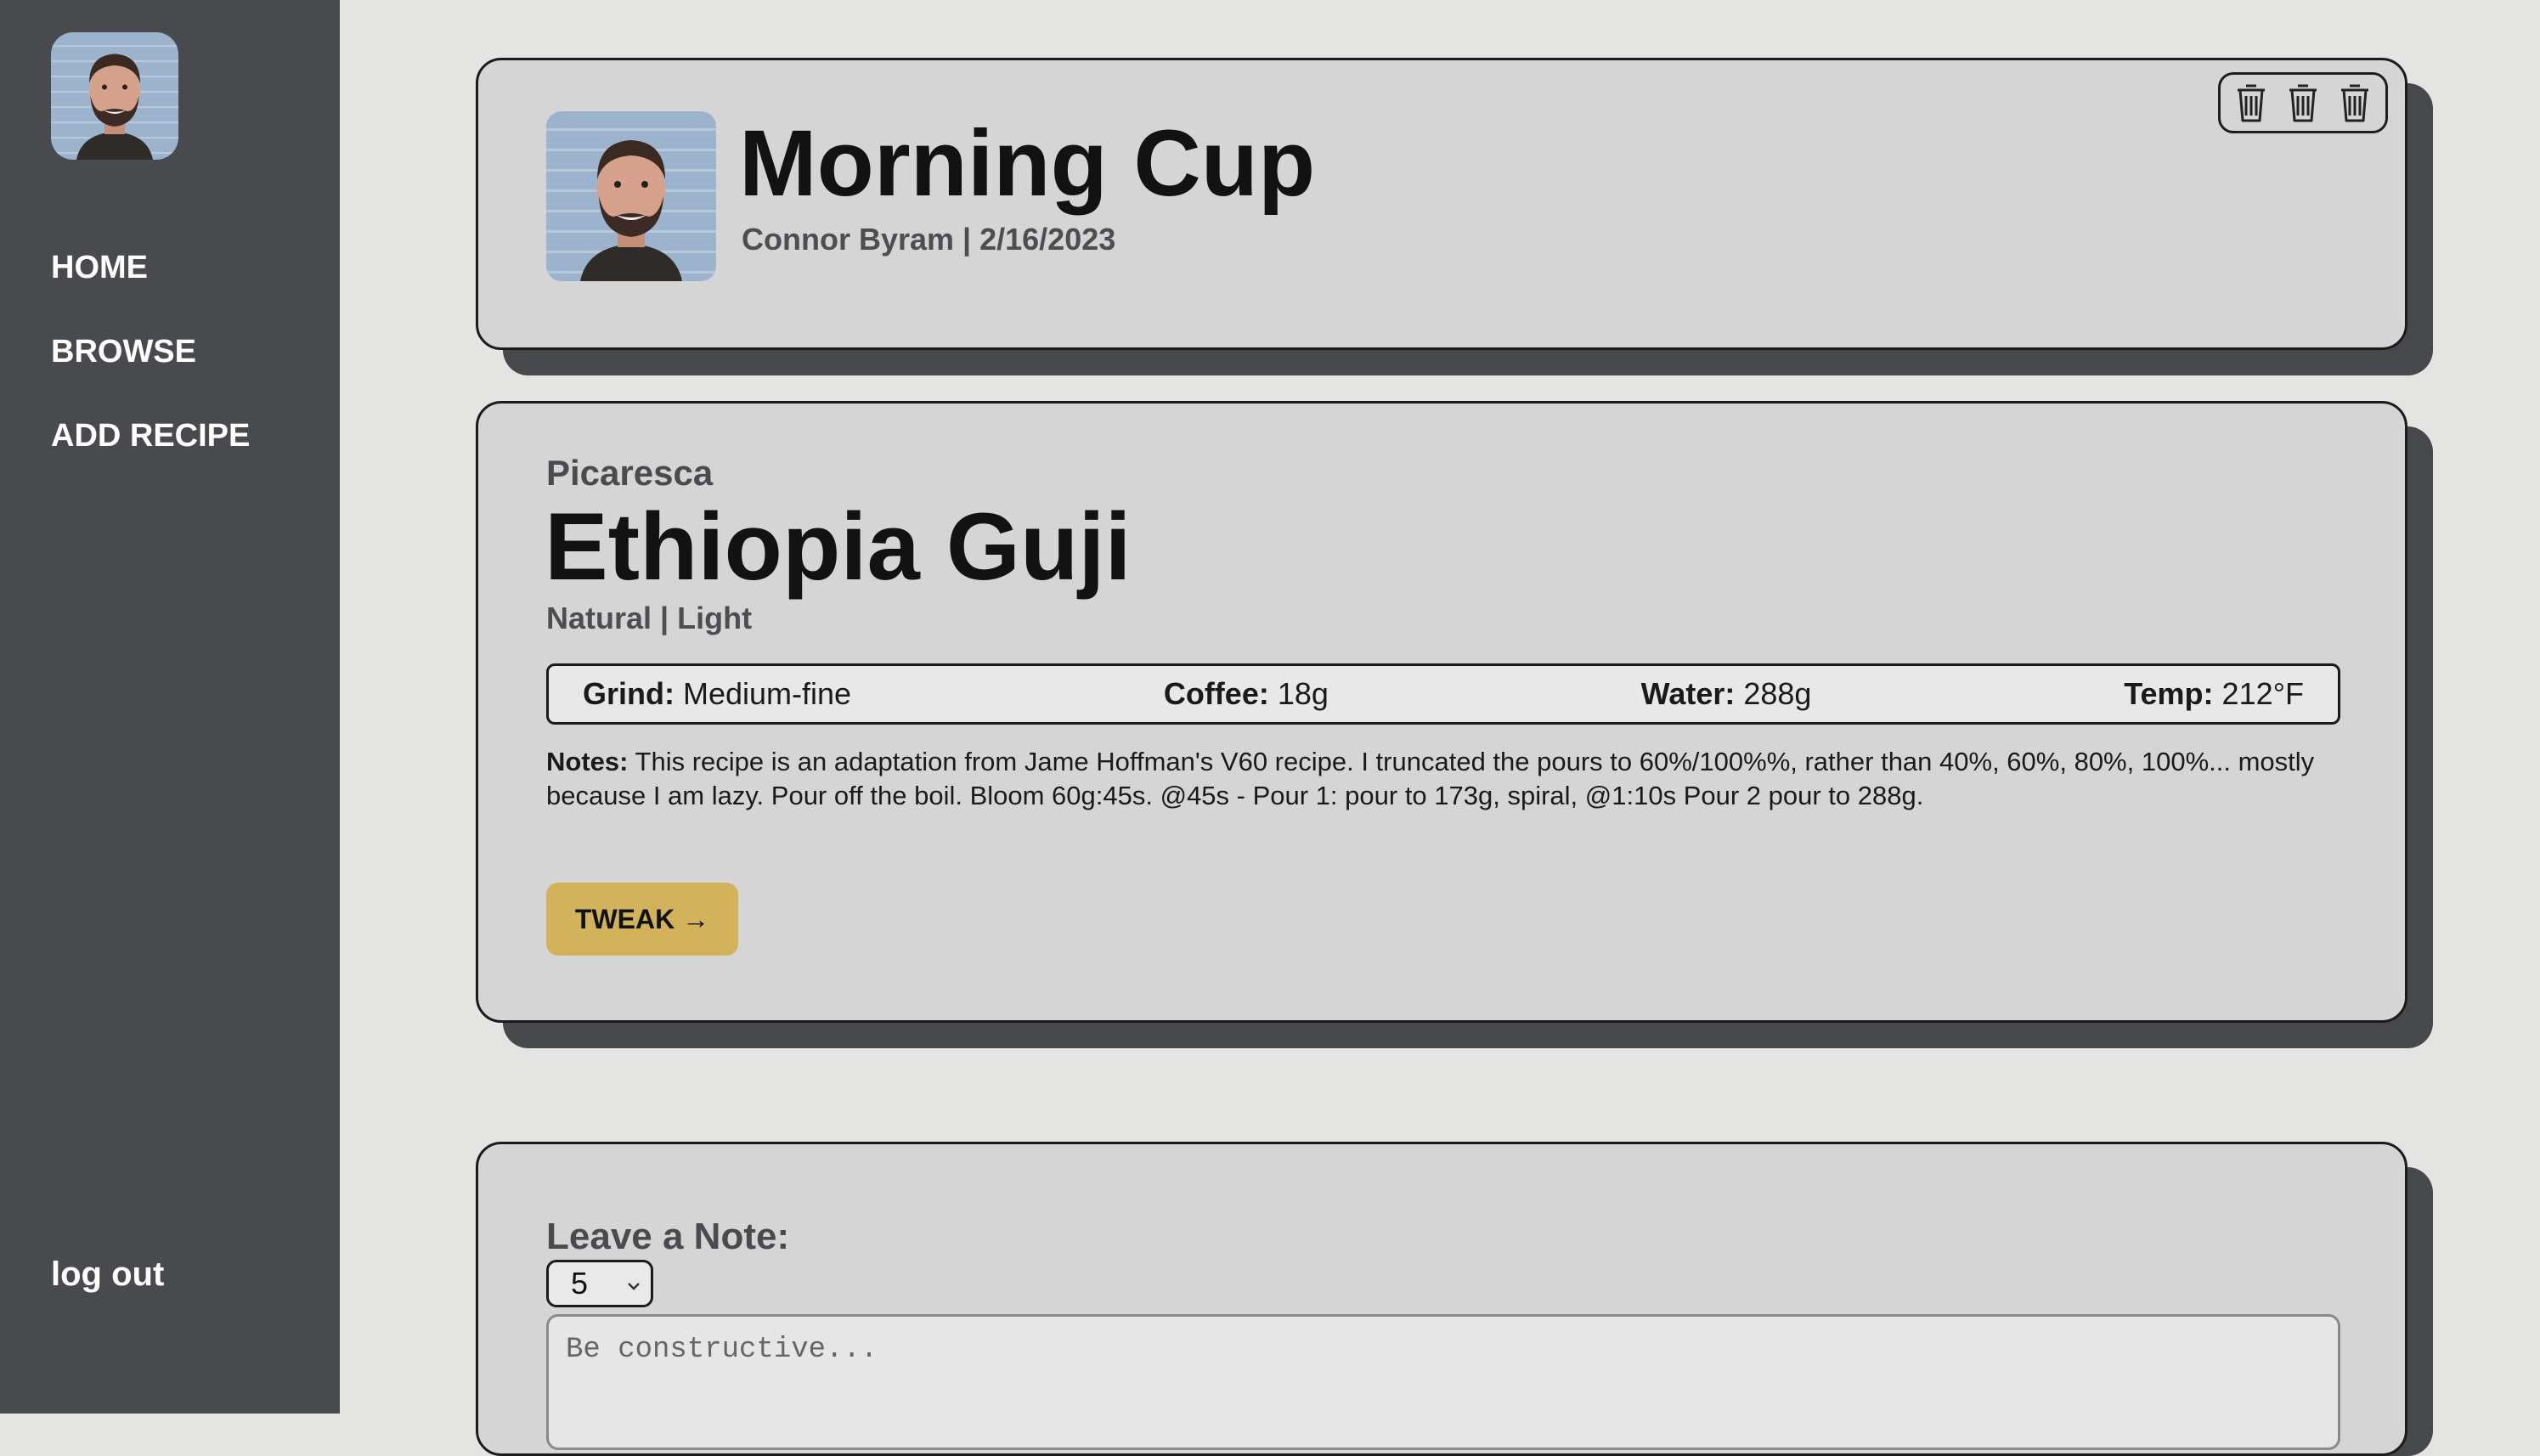  Describe the element at coordinates (587, 762) in the screenshot. I see `notes-label: Notes:` at that location.